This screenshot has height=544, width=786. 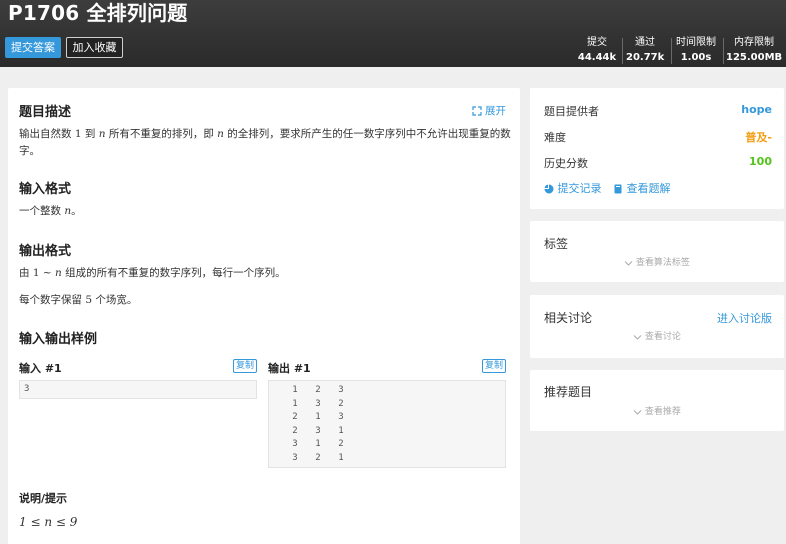 What do you see at coordinates (657, 148) in the screenshot?
I see `problem-info-card: 题目提供者 hope 难度 普及- 历史分数 100 提交记录 查看题解` at bounding box center [657, 148].